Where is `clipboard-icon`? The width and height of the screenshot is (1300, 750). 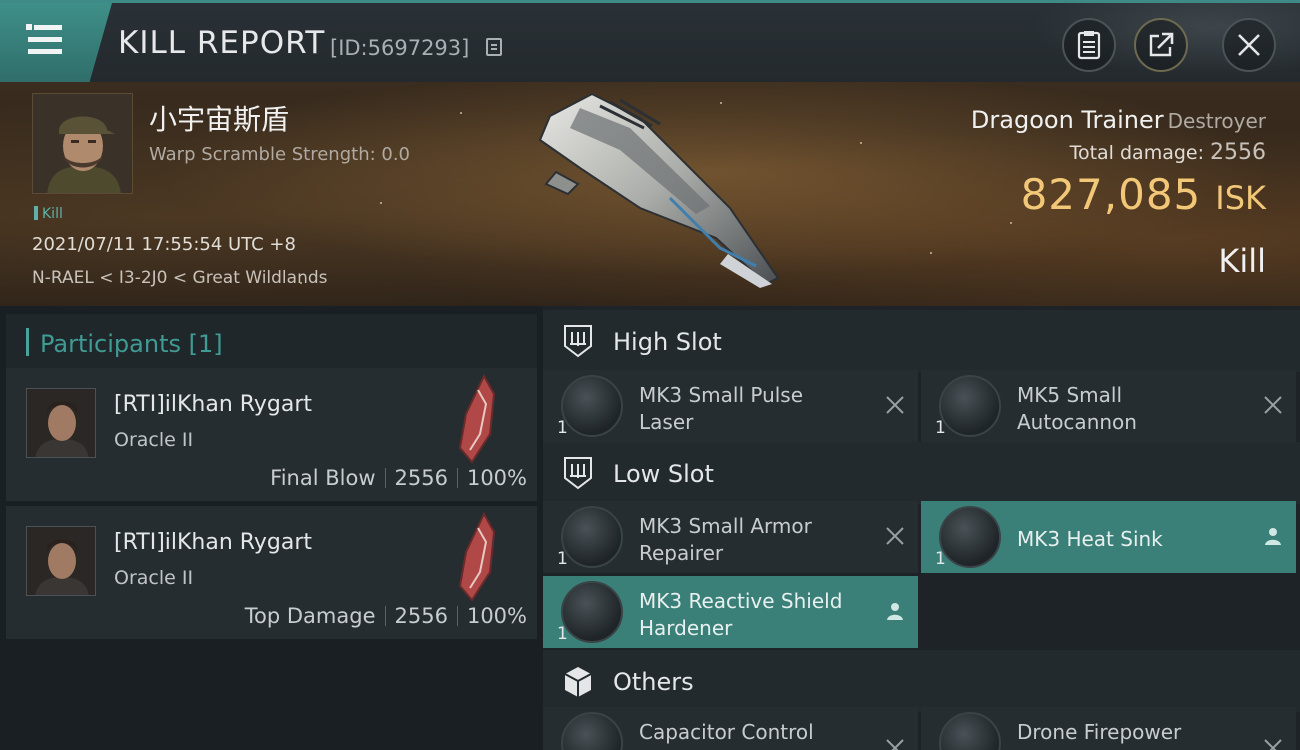 clipboard-icon is located at coordinates (1089, 45).